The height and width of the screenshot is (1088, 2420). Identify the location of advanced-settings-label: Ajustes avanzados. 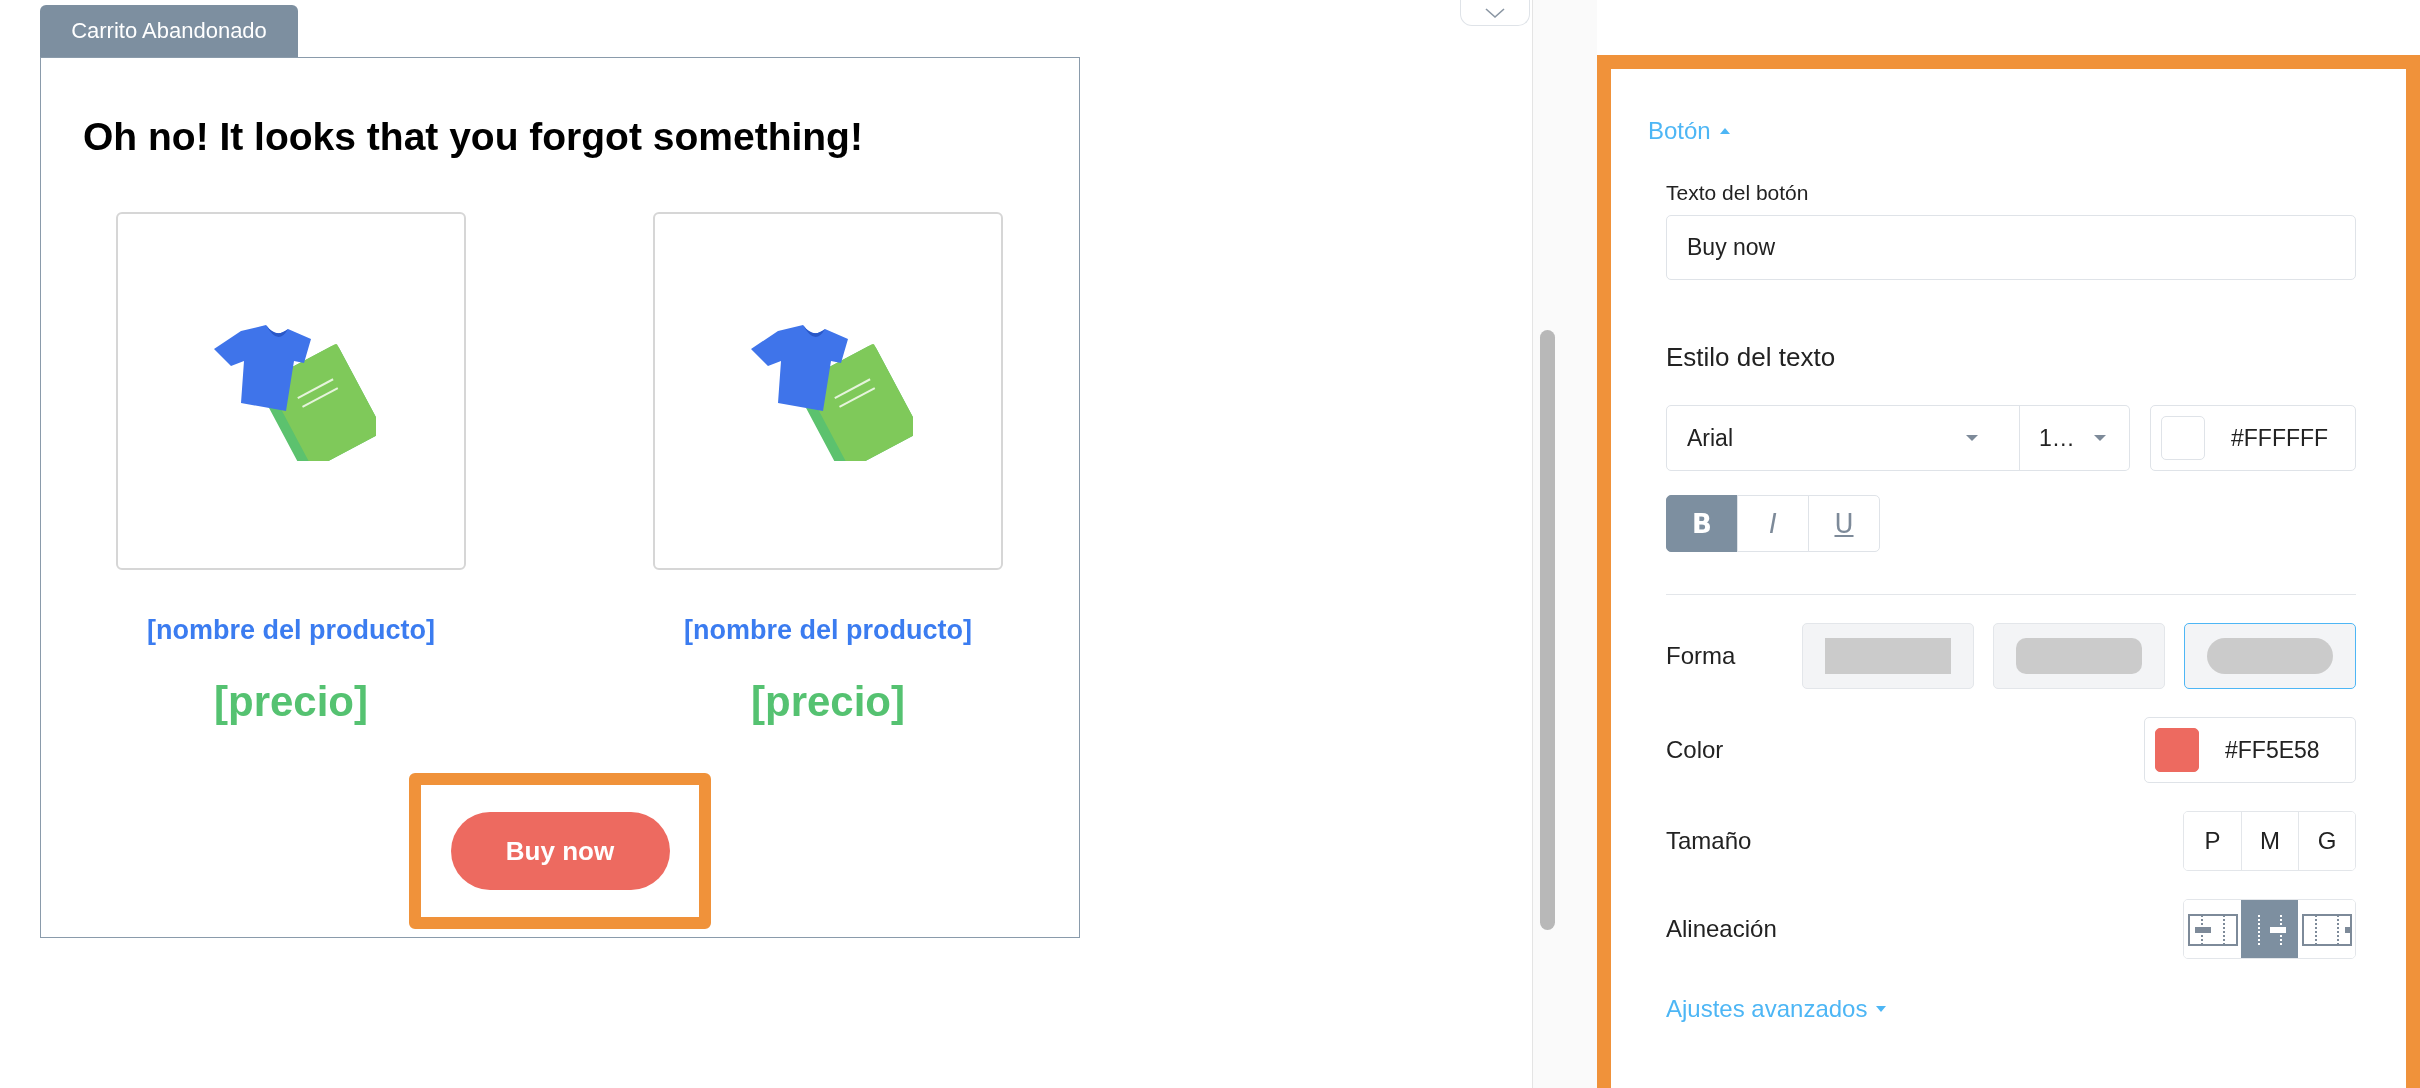
(1767, 1009).